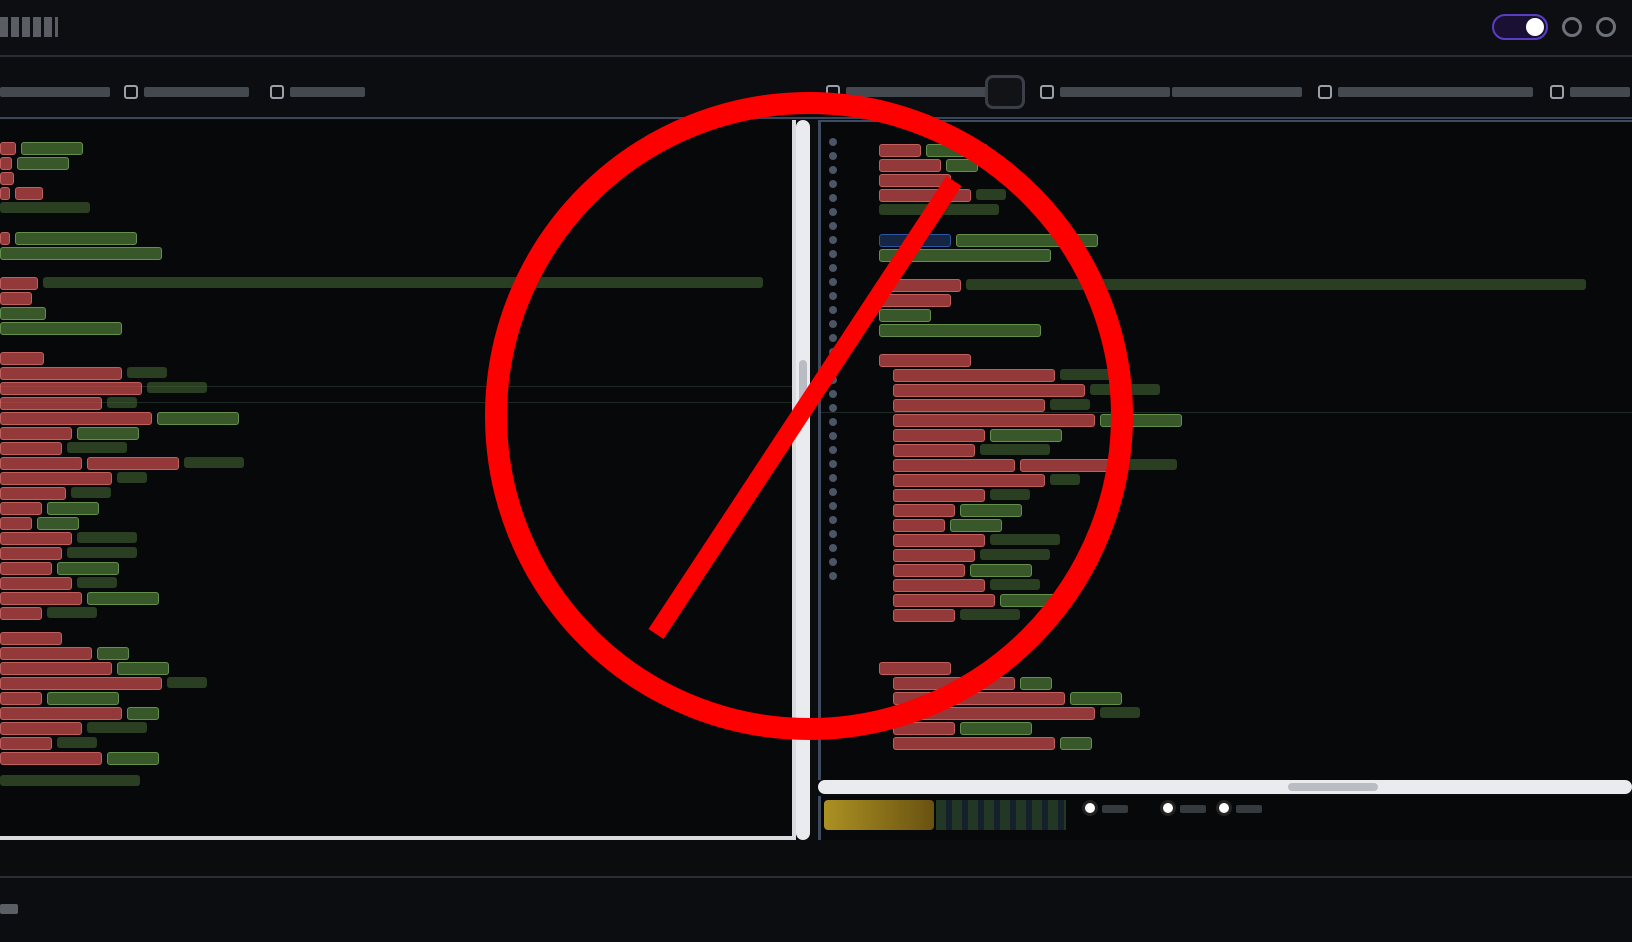 This screenshot has height=942, width=1632. What do you see at coordinates (1606, 27) in the screenshot?
I see `account-icon` at bounding box center [1606, 27].